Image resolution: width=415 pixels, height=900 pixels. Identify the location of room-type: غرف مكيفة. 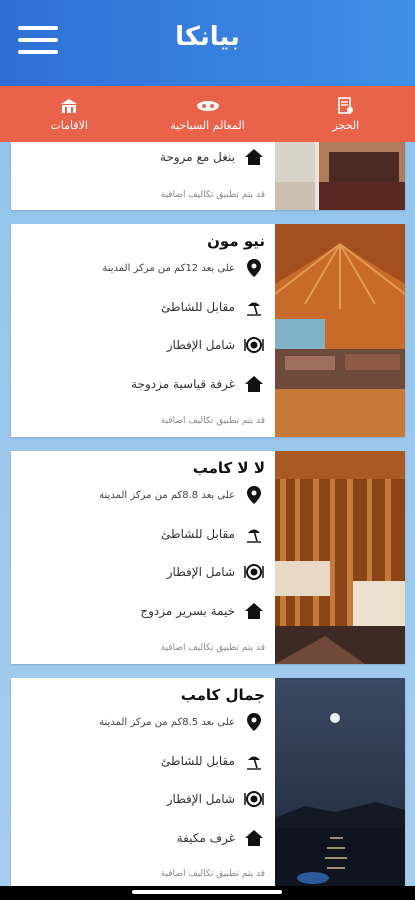
(205, 838).